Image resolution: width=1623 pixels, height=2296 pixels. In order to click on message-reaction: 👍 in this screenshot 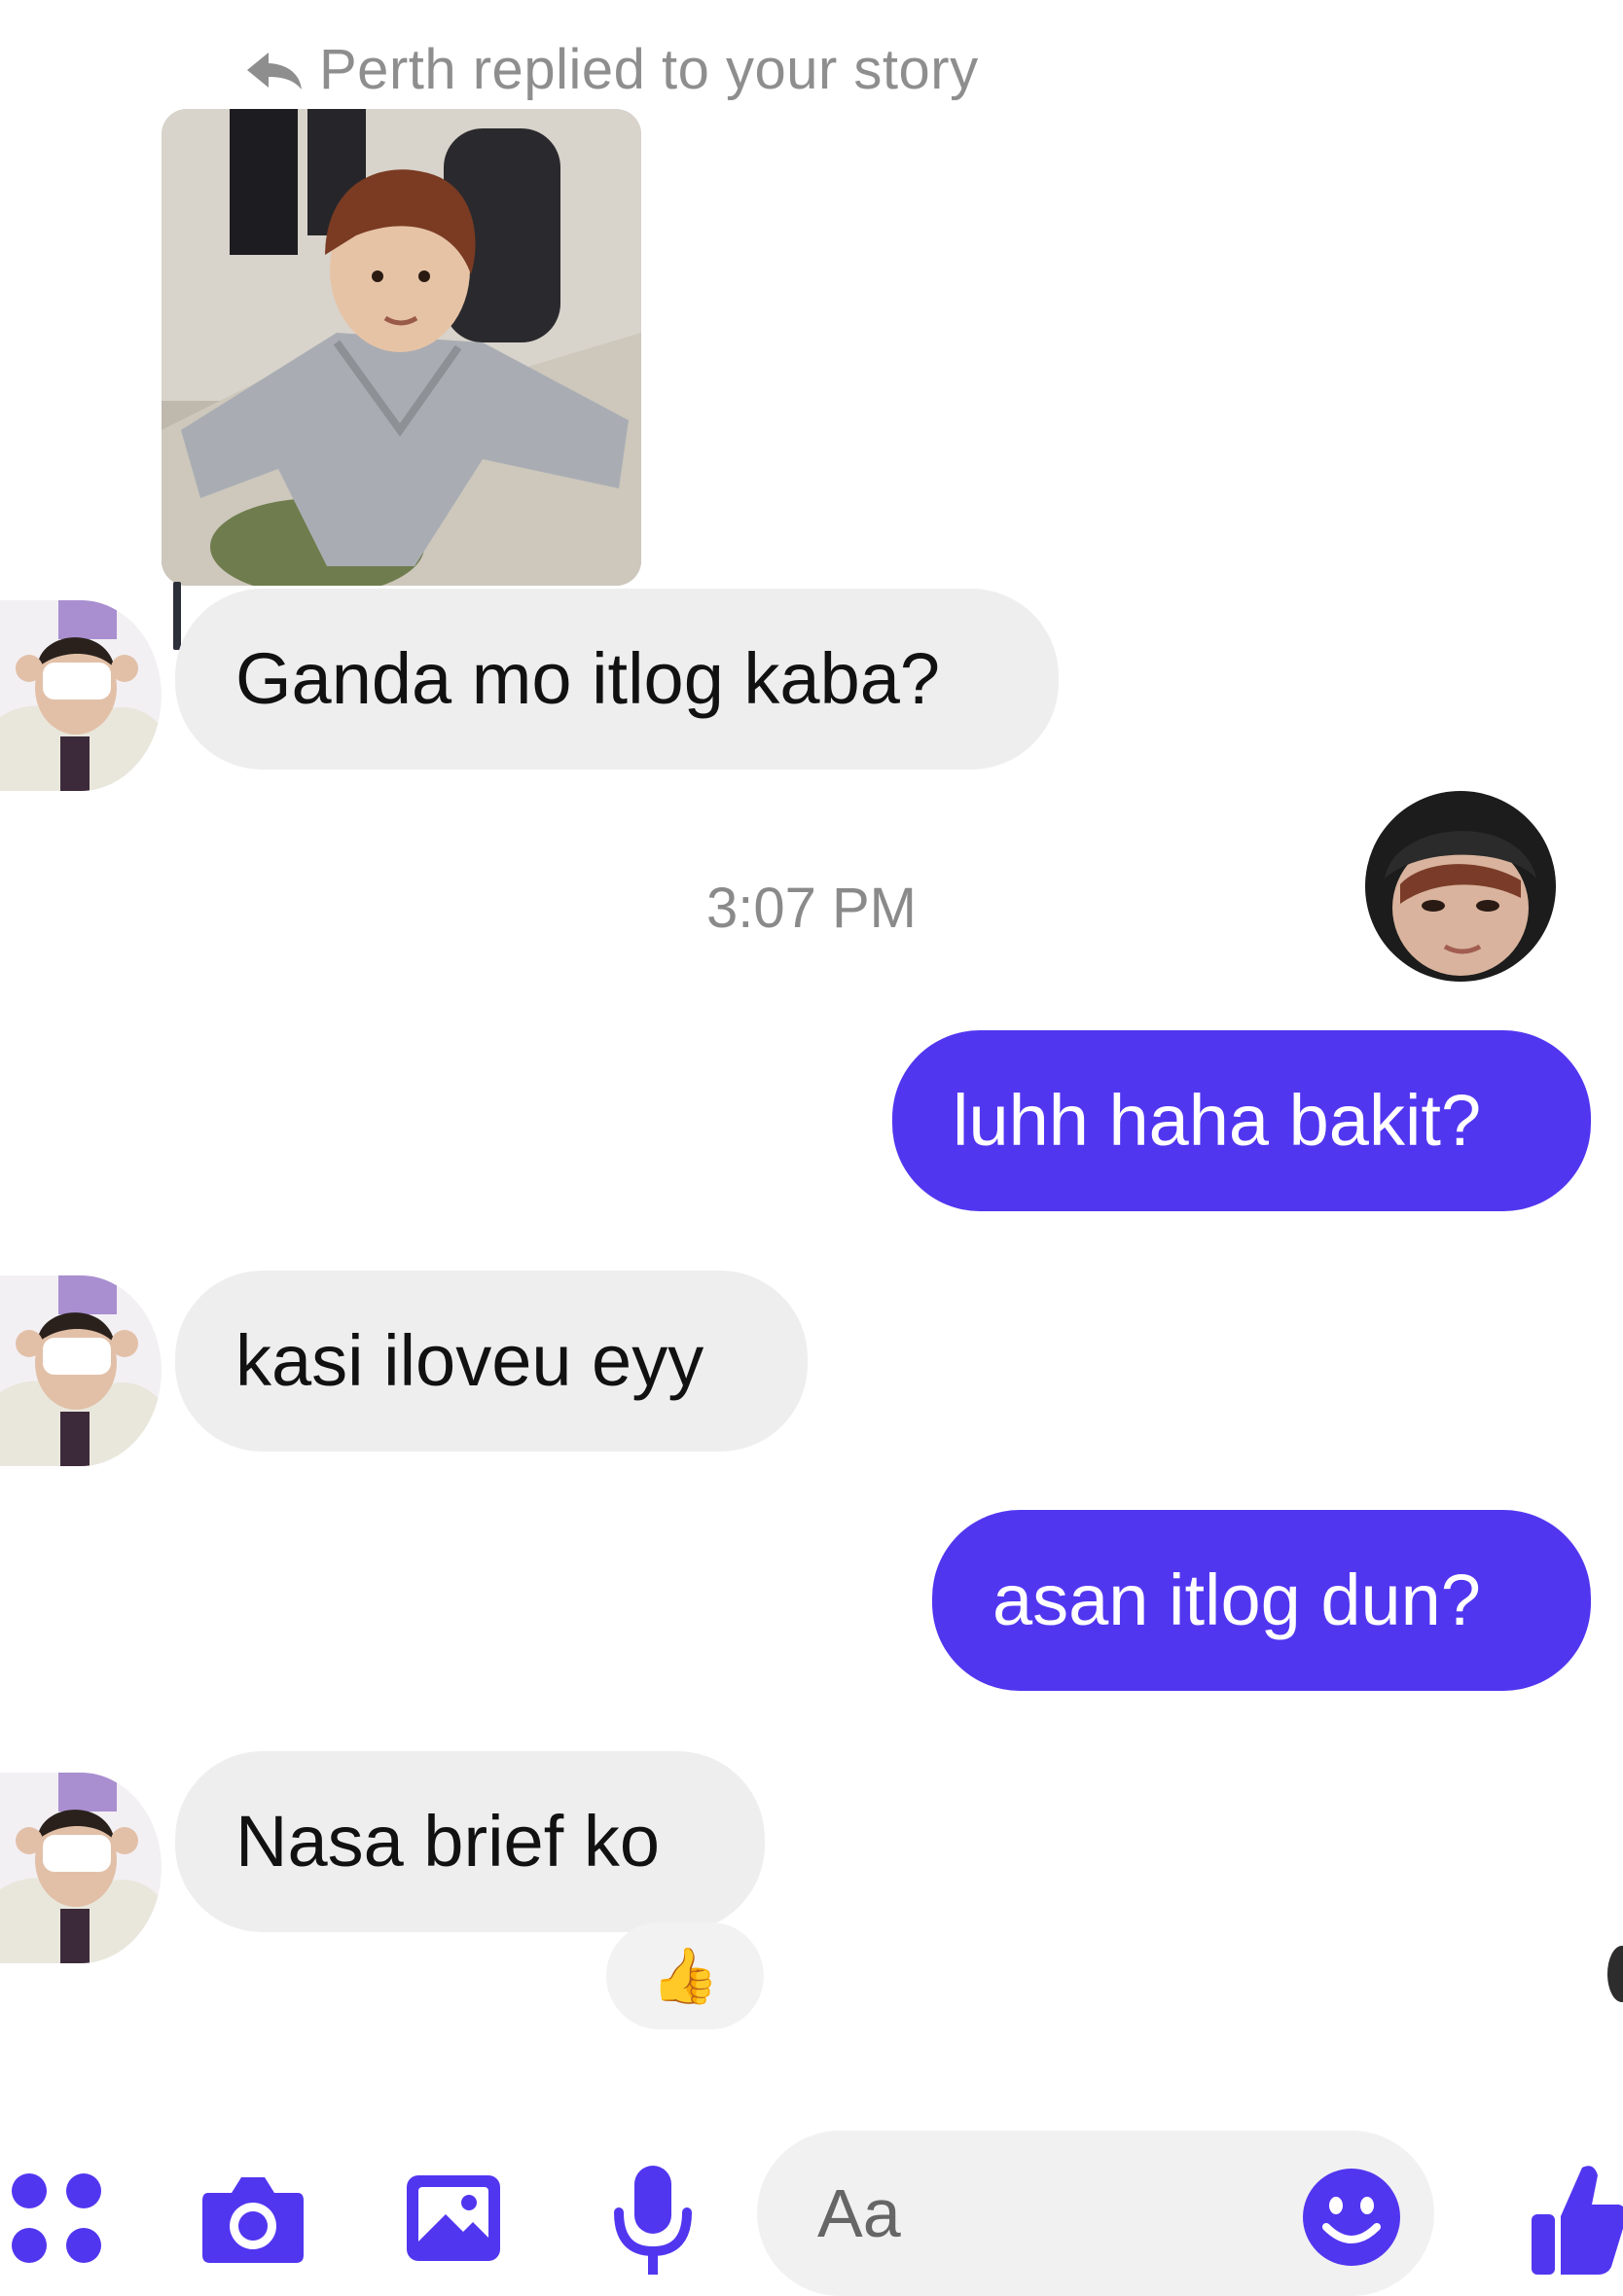, I will do `click(685, 1975)`.